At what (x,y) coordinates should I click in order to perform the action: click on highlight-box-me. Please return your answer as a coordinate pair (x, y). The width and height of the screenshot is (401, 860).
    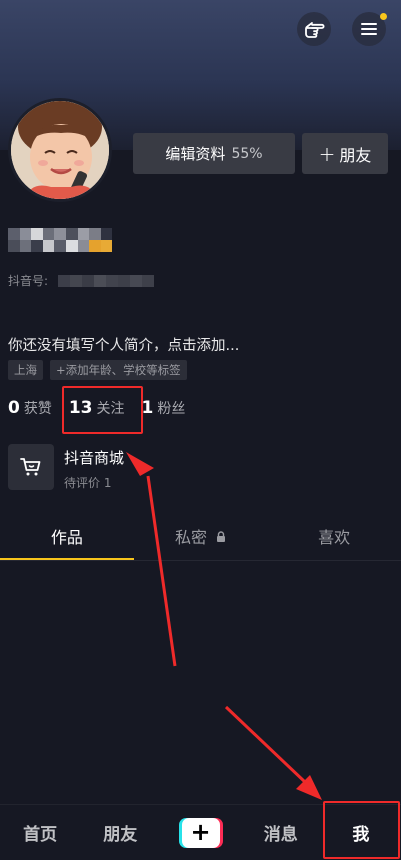
    Looking at the image, I should click on (361, 830).